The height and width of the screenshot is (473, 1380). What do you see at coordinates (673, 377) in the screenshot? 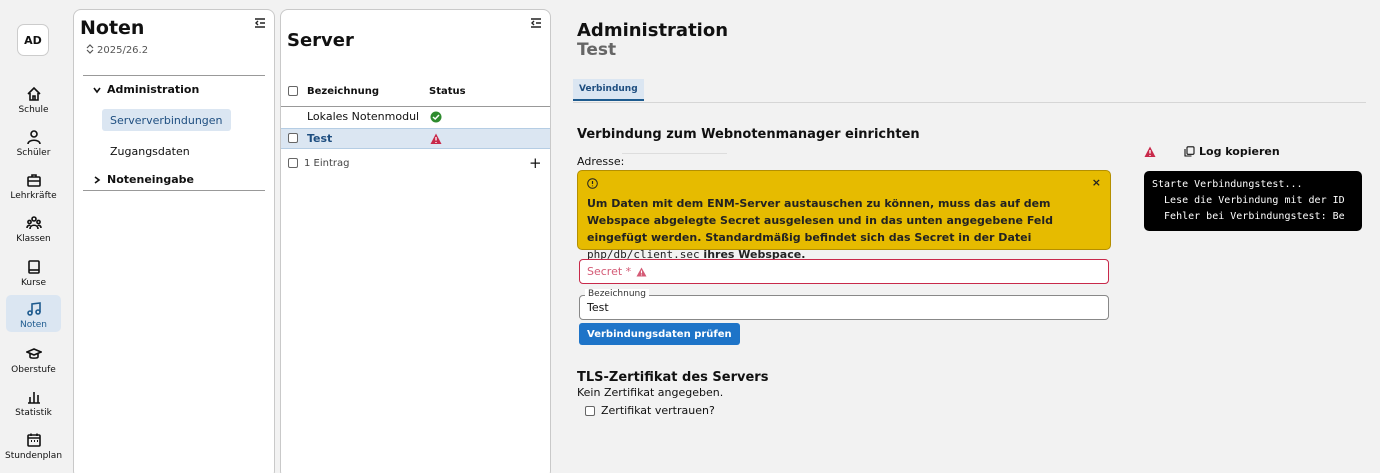
I see `section-title-tls: TLS-Zertifikat des Servers` at bounding box center [673, 377].